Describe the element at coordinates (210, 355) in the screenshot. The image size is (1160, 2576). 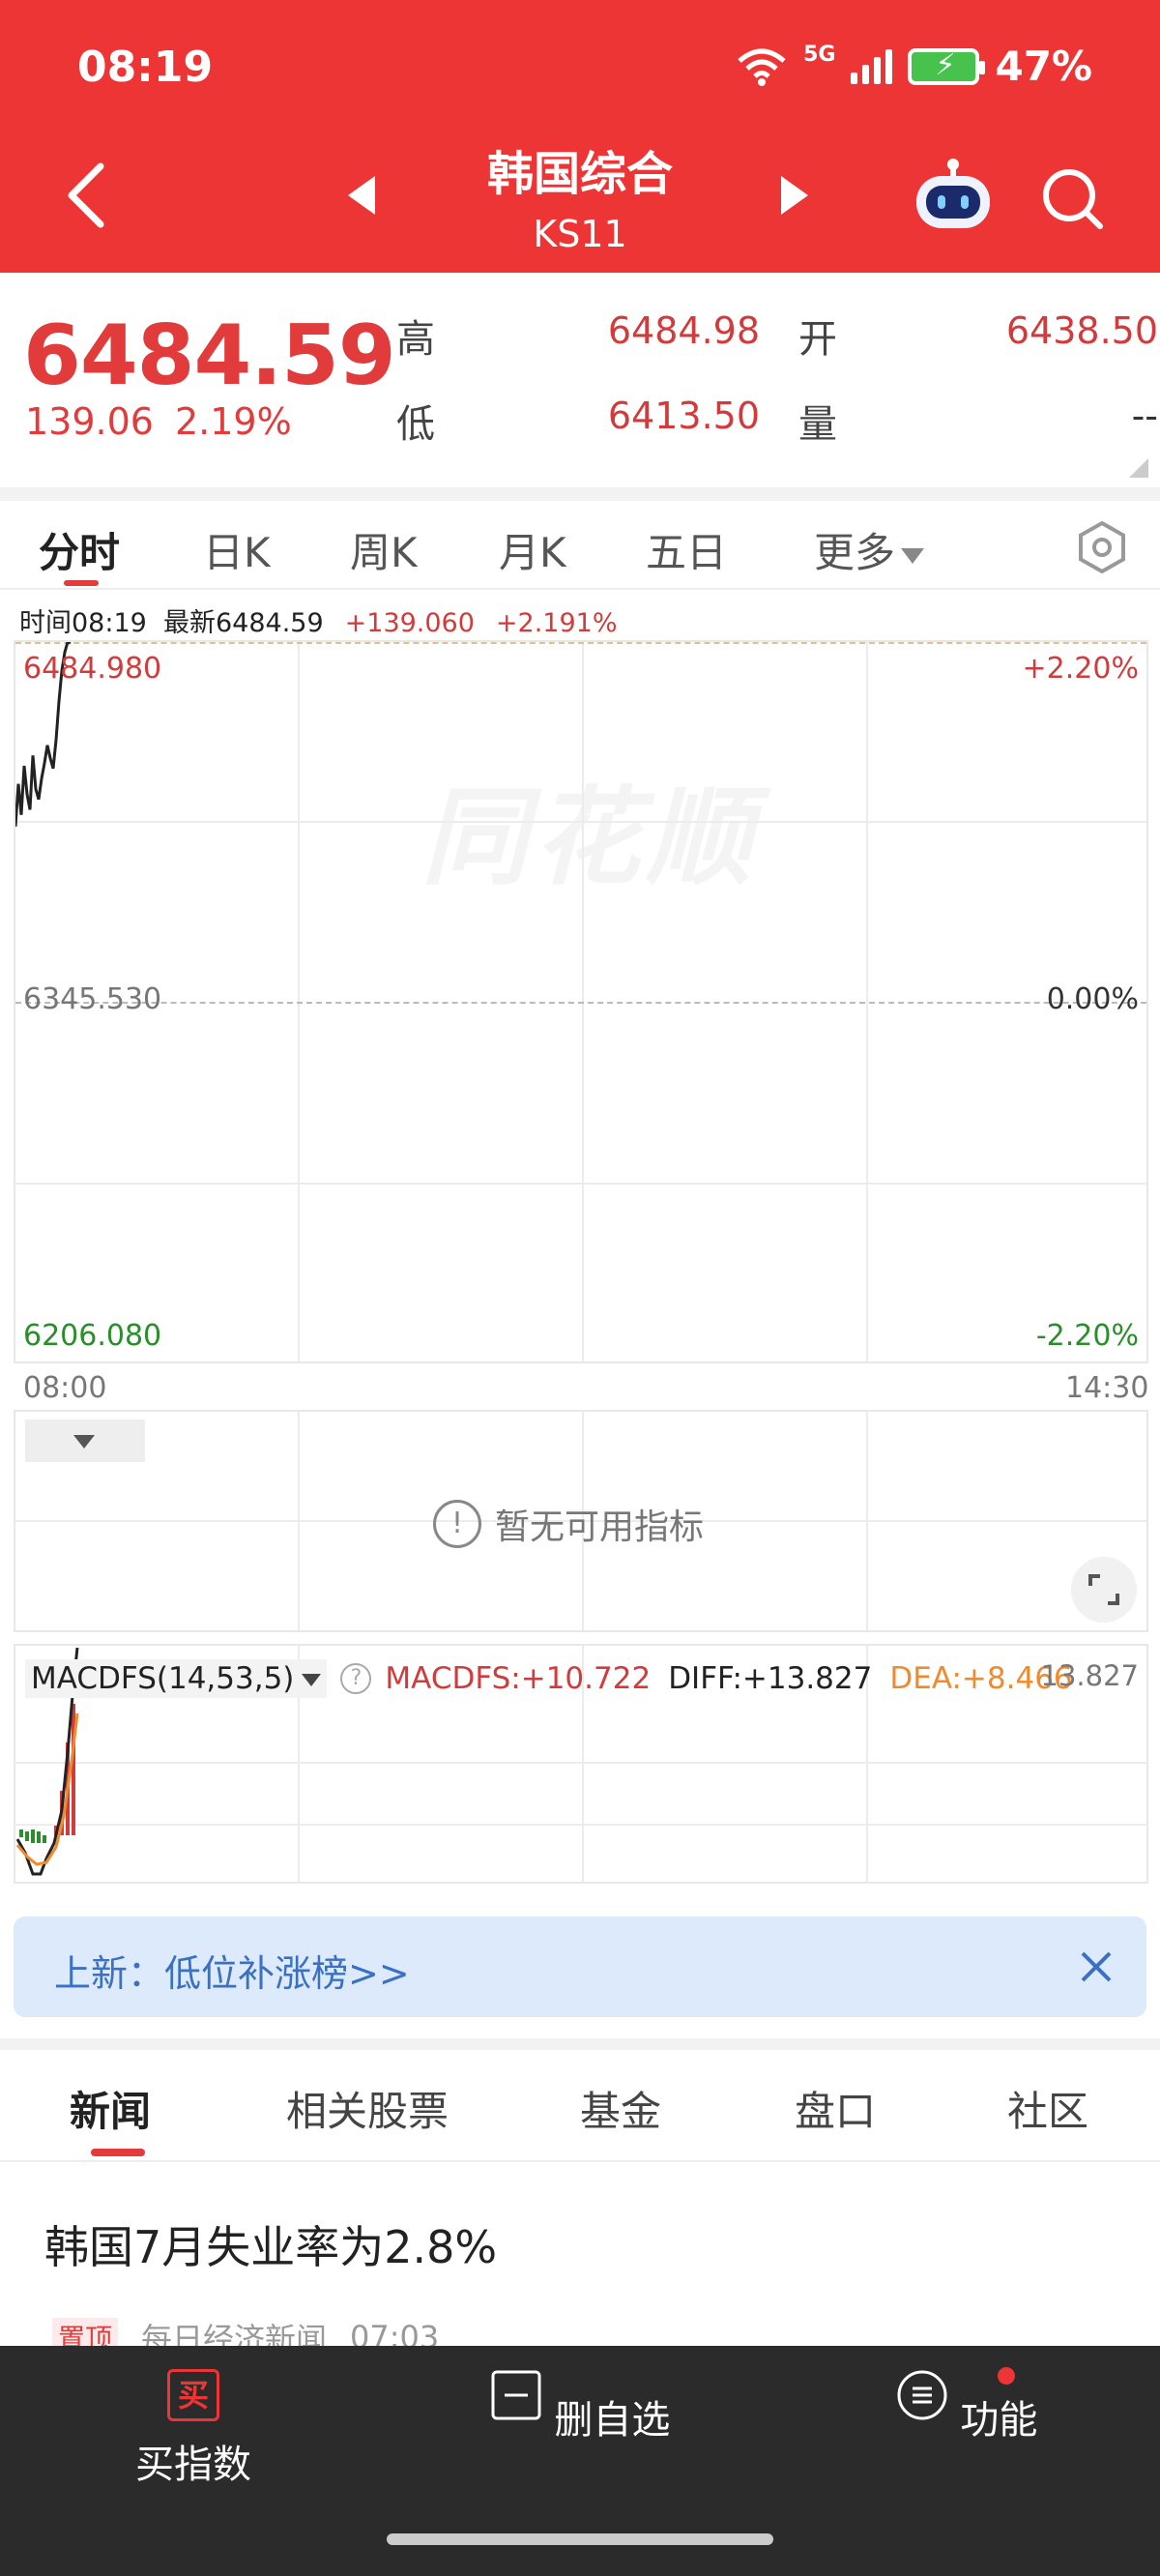
I see `current-price: 6484.59` at that location.